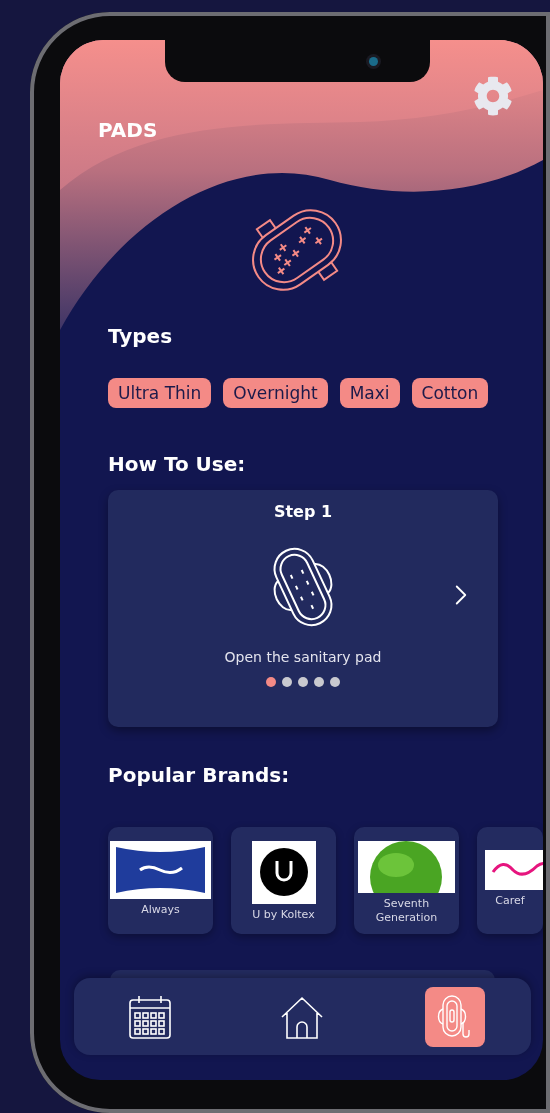 The height and width of the screenshot is (1113, 550). I want to click on brand-name: Seventh Generation, so click(406, 911).